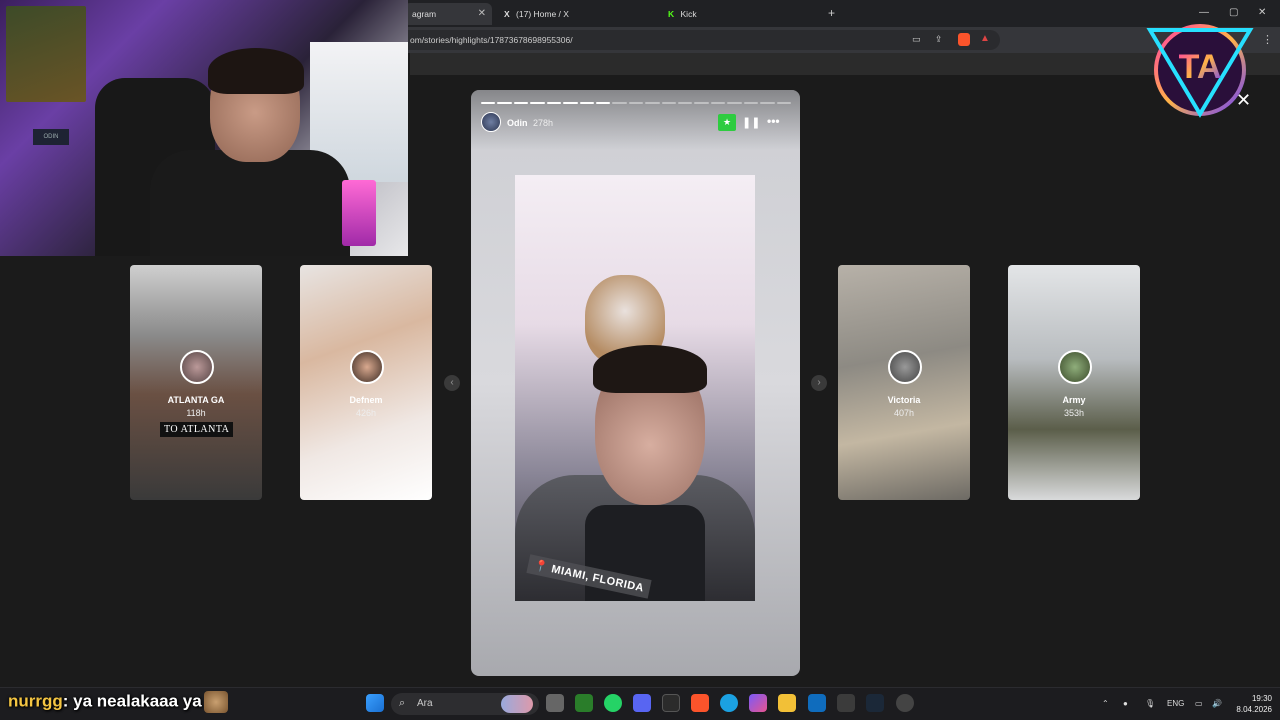 The image size is (1280, 720). Describe the element at coordinates (375, 703) in the screenshot. I see `windows-start-icon` at that location.